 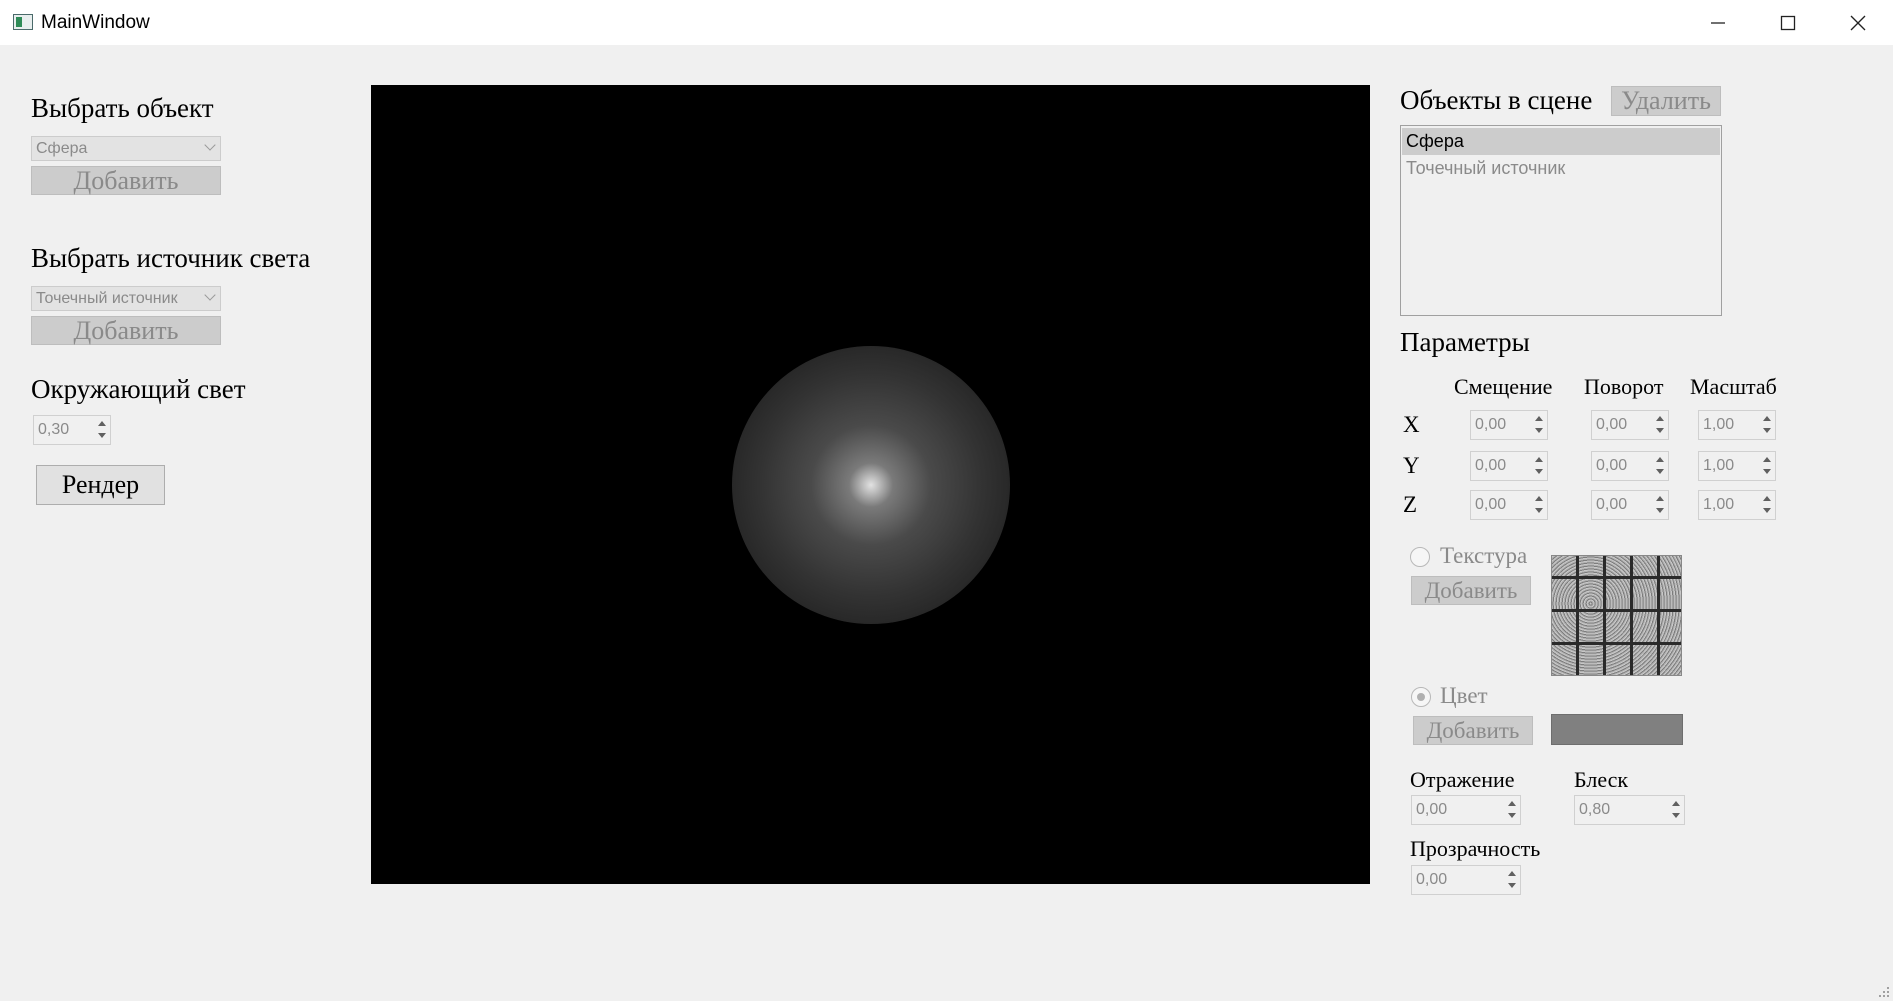 I want to click on minimize-button, so click(x=1718, y=22).